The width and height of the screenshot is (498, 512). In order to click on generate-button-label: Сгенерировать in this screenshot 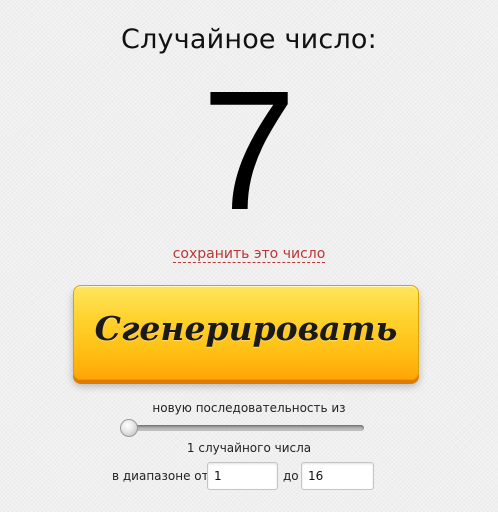, I will do `click(246, 328)`.